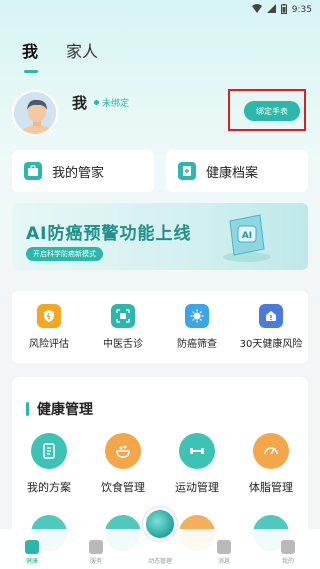 The image size is (320, 569). I want to click on center-action-button, so click(160, 524).